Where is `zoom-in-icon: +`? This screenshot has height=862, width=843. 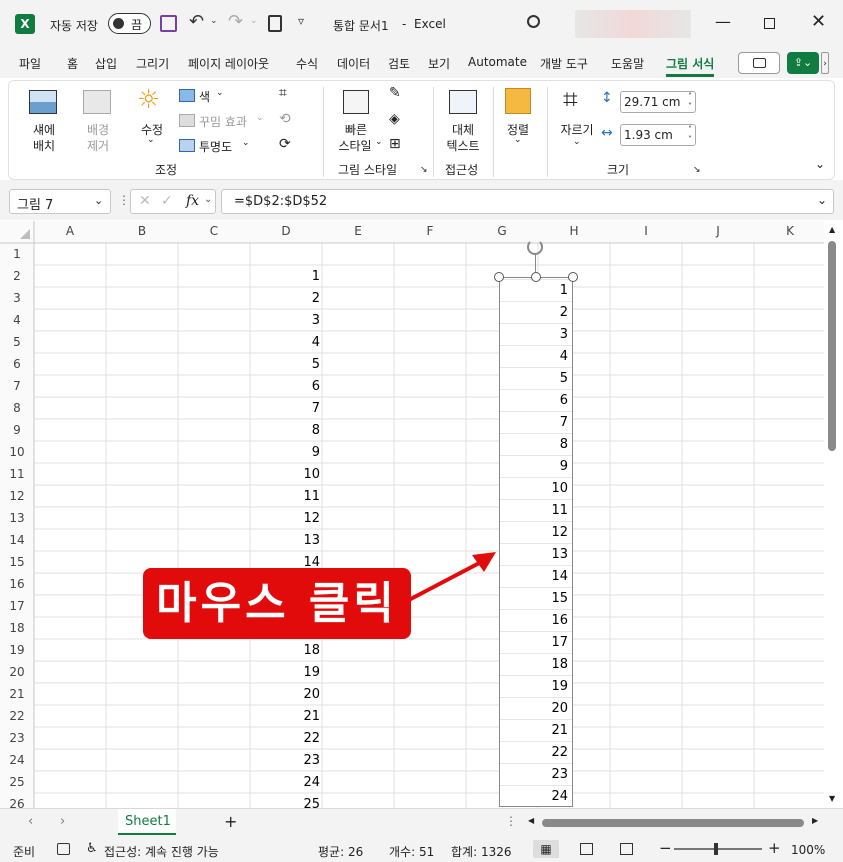 zoom-in-icon: + is located at coordinates (774, 848).